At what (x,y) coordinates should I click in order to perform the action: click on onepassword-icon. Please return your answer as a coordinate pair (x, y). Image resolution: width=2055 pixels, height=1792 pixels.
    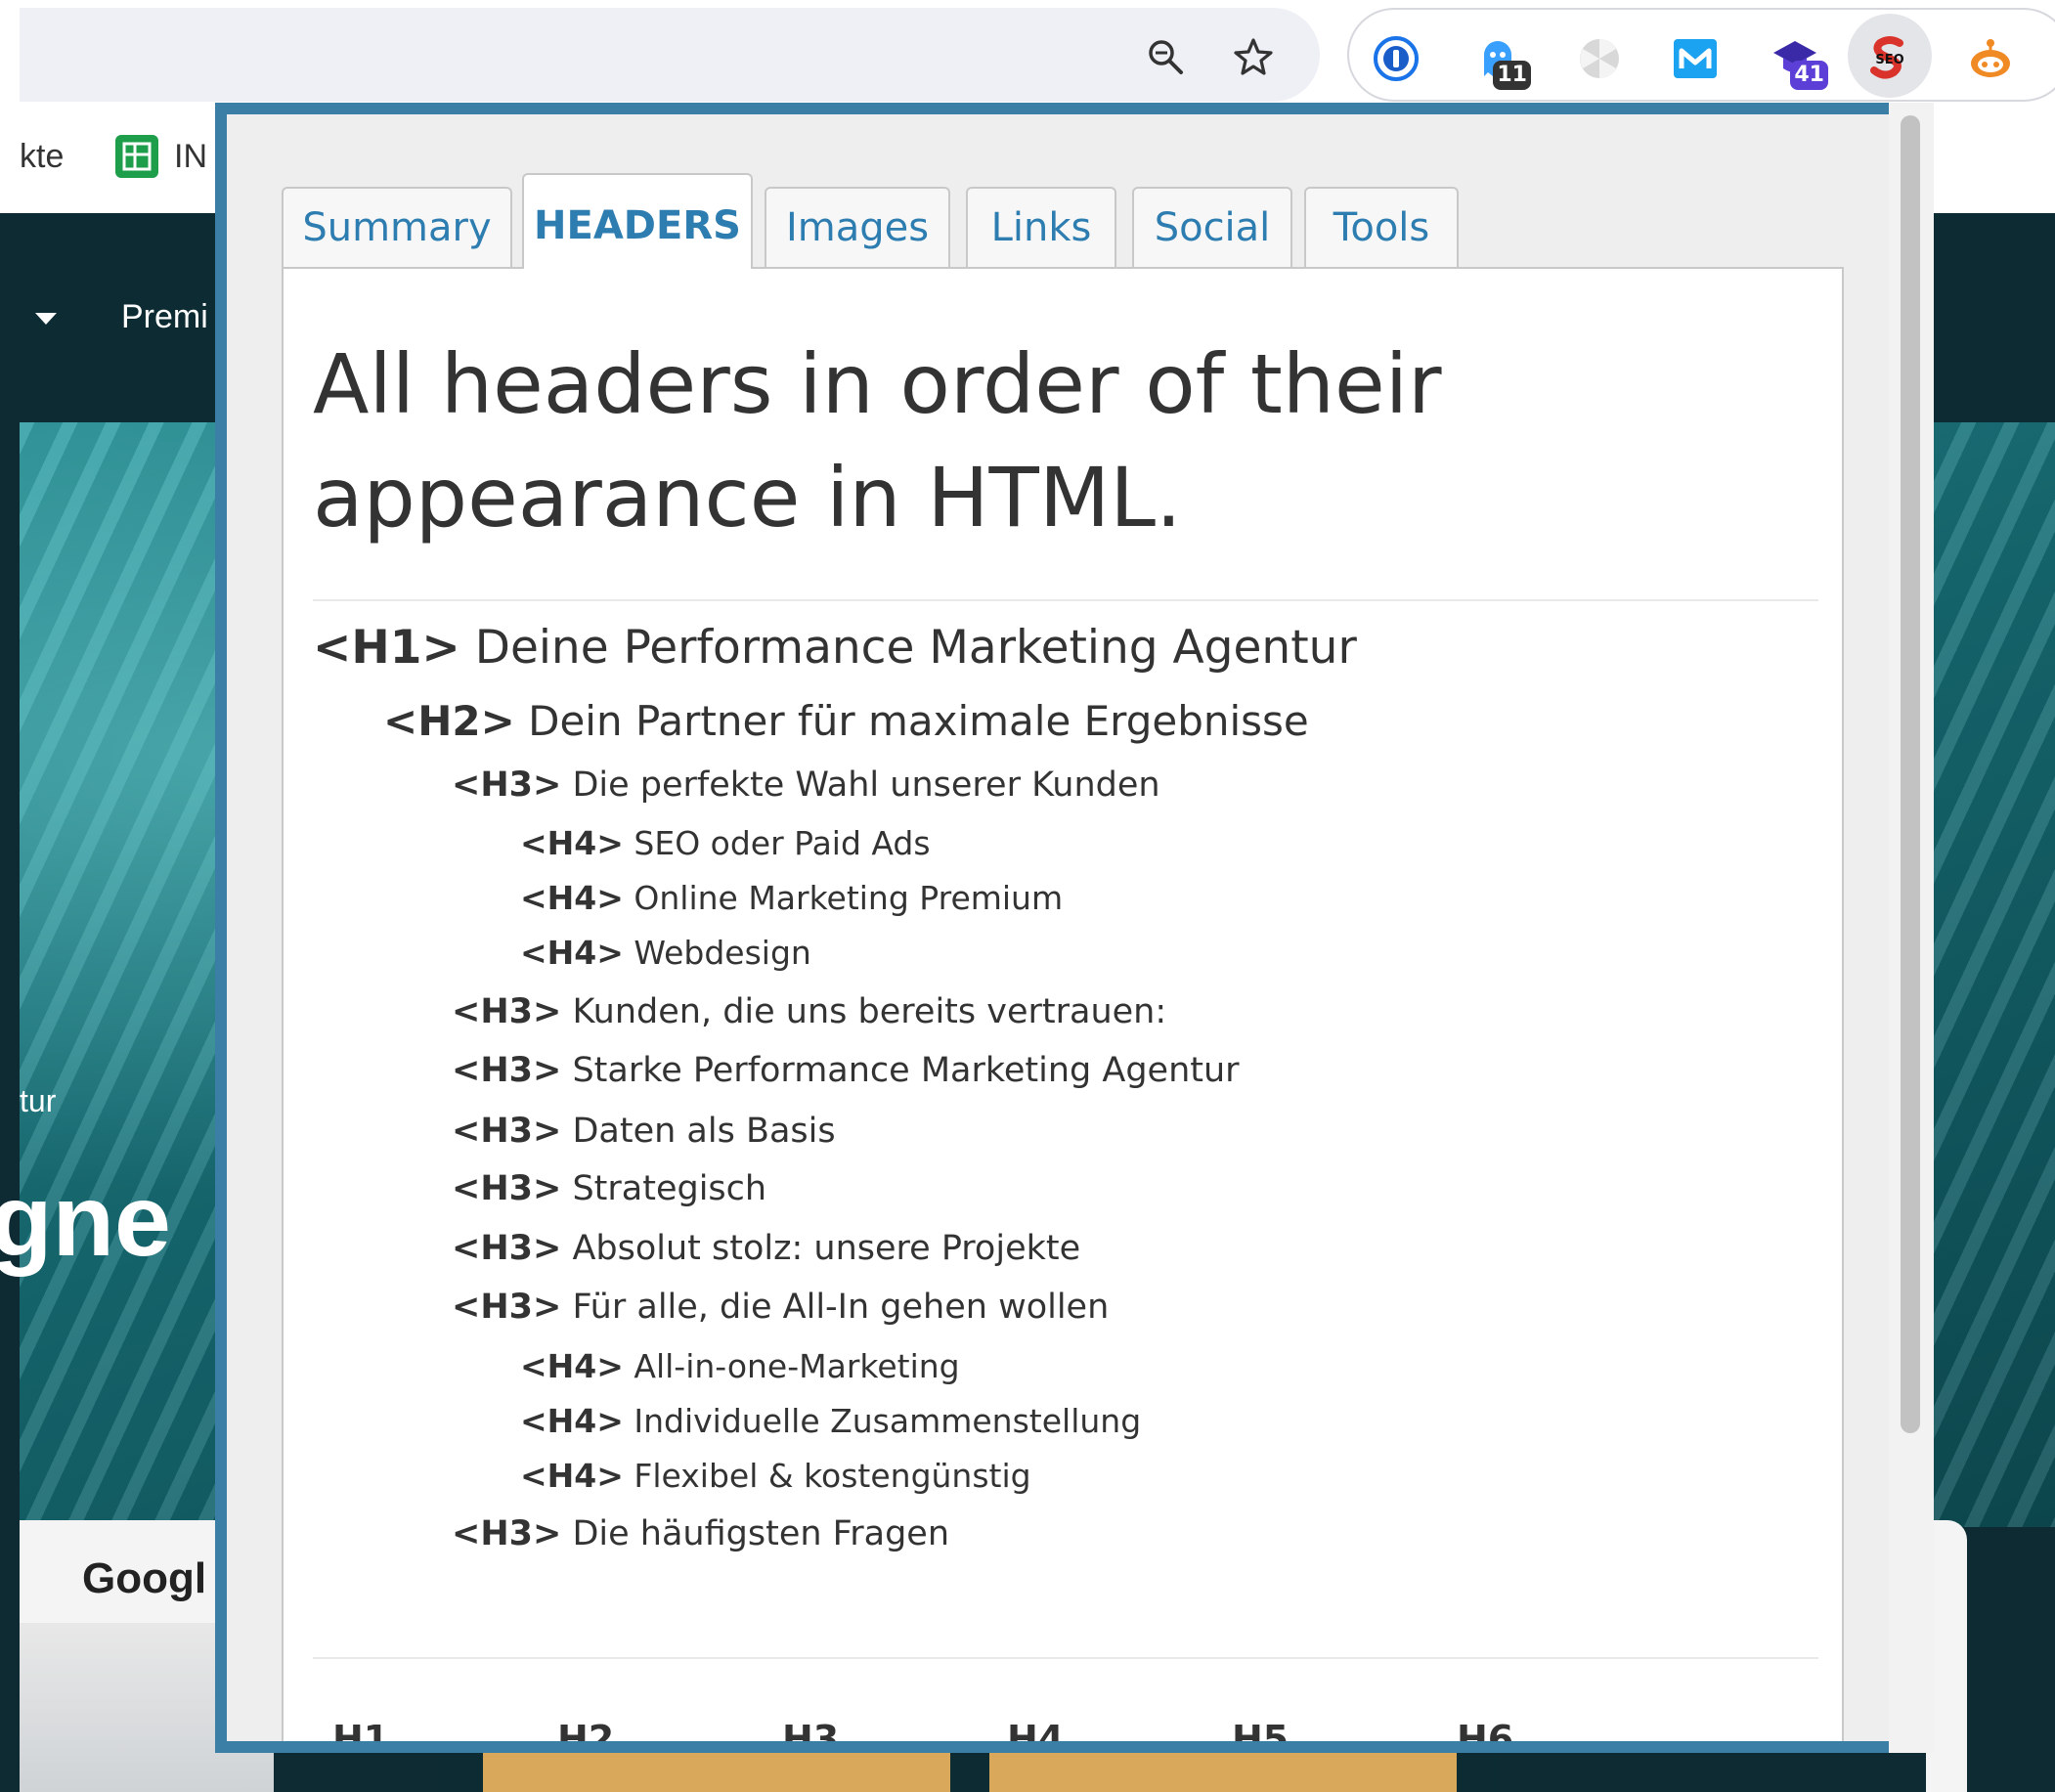
    Looking at the image, I should click on (1396, 58).